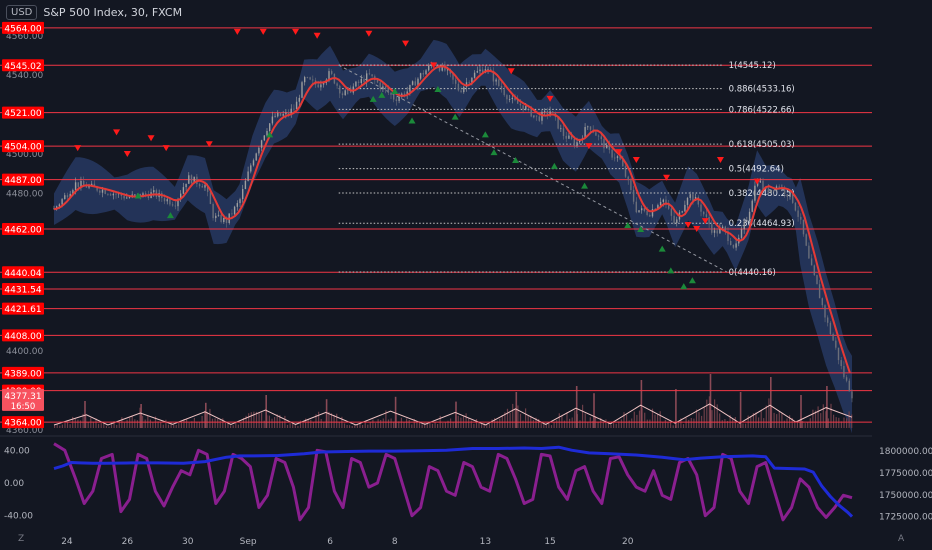 The height and width of the screenshot is (550, 932). What do you see at coordinates (24, 352) in the screenshot?
I see `price-tick-label: 4400.00` at bounding box center [24, 352].